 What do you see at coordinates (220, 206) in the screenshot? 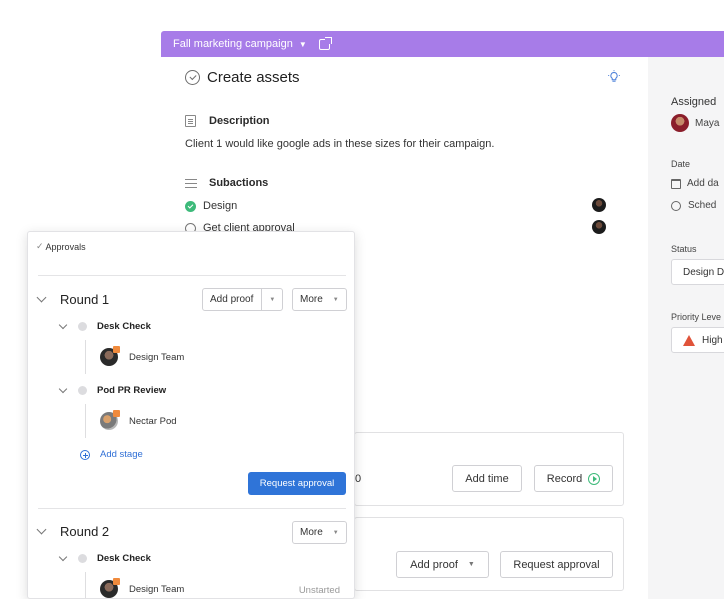
I see `subaction-label: Design` at bounding box center [220, 206].